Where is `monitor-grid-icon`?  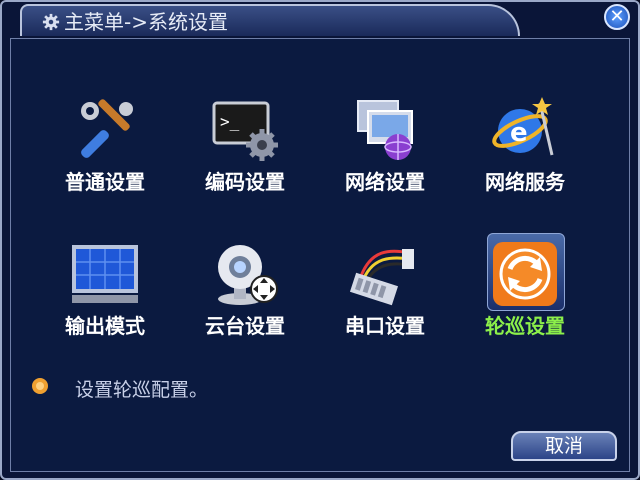
monitor-grid-icon is located at coordinates (105, 274).